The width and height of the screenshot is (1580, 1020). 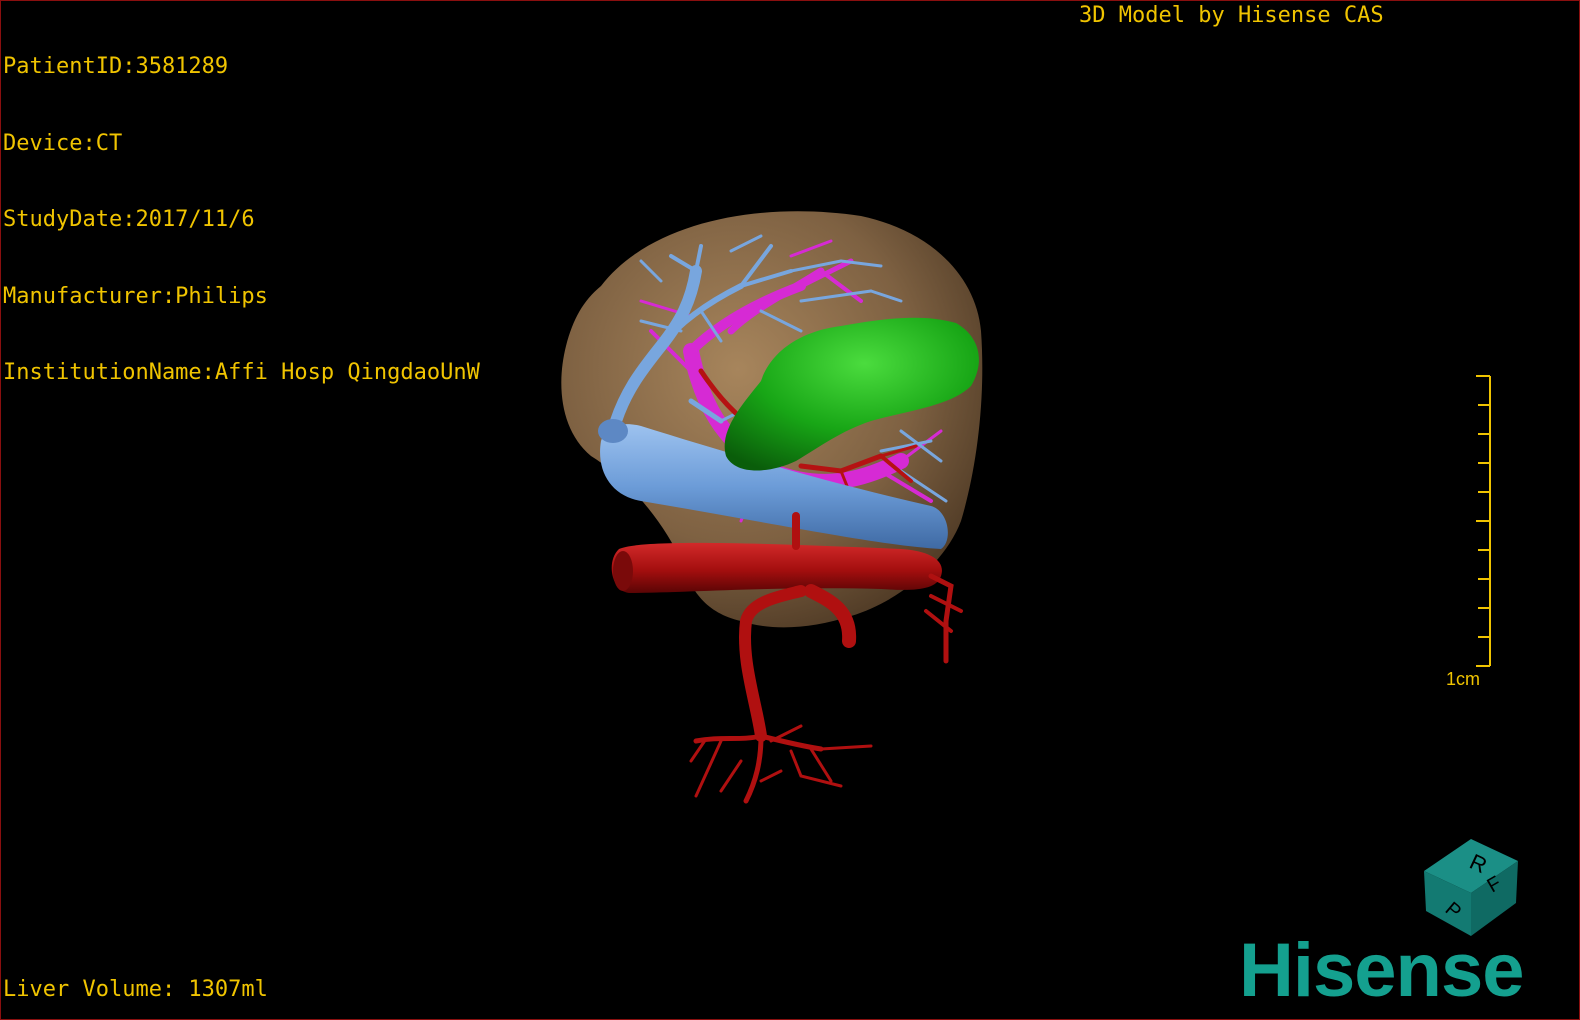 What do you see at coordinates (1381, 970) in the screenshot?
I see `hisense-logo: Hisense` at bounding box center [1381, 970].